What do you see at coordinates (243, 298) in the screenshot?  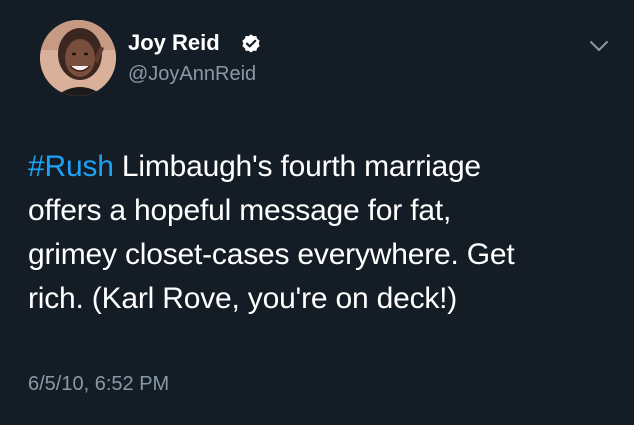 I see `tweet-text-line-4: rich. (Karl Rove, you're on deck!)` at bounding box center [243, 298].